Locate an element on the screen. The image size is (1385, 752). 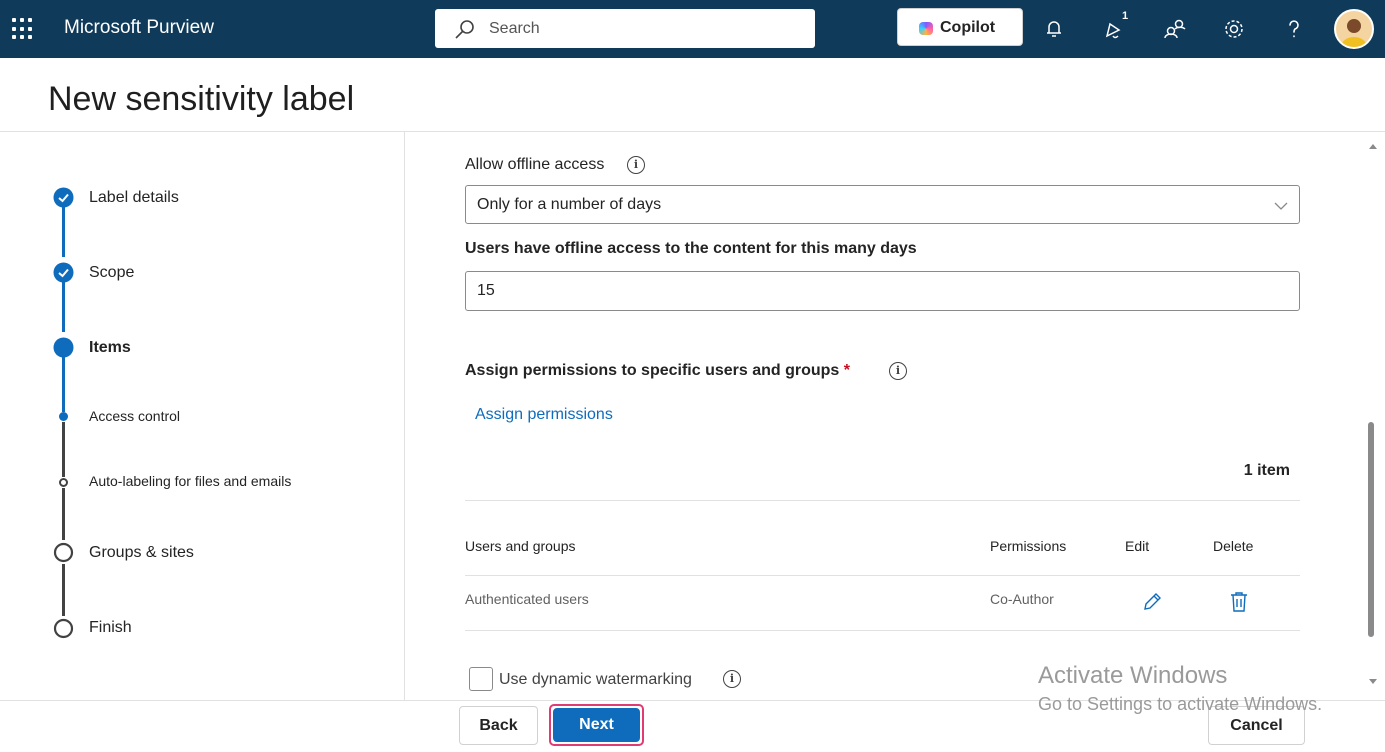
bell-icon is located at coordinates (1054, 29).